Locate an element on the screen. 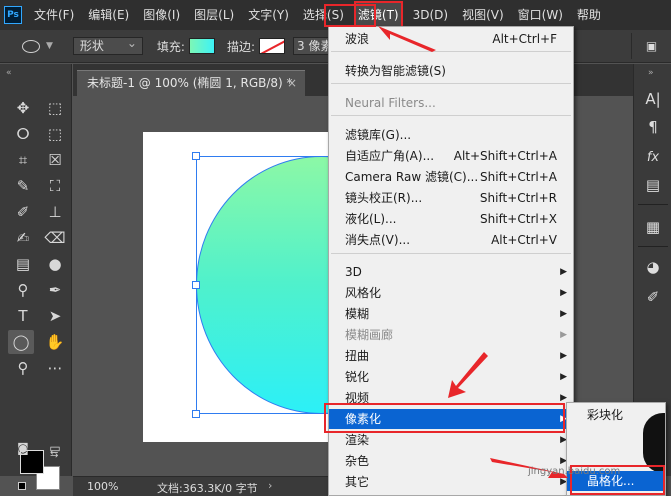 This screenshot has width=671, height=496. menu-item-stylize: 风格化 ▶ is located at coordinates (451, 293).